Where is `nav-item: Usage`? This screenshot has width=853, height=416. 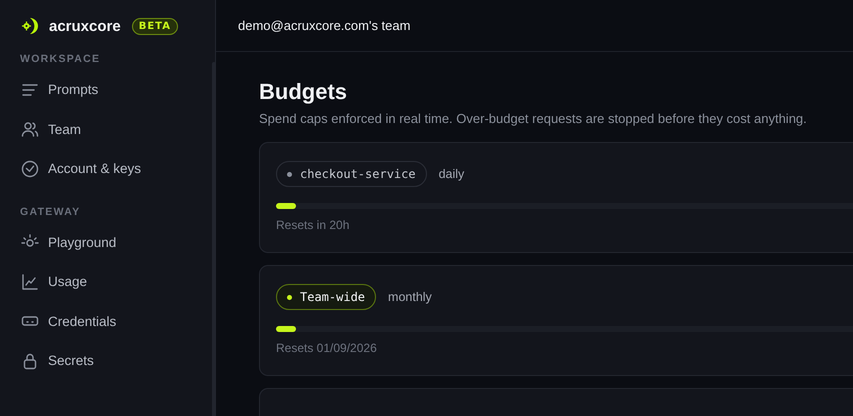 nav-item: Usage is located at coordinates (107, 282).